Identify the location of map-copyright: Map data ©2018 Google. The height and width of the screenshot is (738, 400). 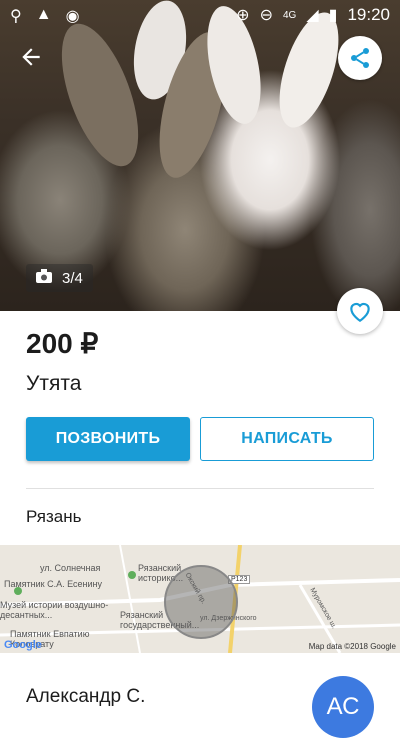
(352, 646).